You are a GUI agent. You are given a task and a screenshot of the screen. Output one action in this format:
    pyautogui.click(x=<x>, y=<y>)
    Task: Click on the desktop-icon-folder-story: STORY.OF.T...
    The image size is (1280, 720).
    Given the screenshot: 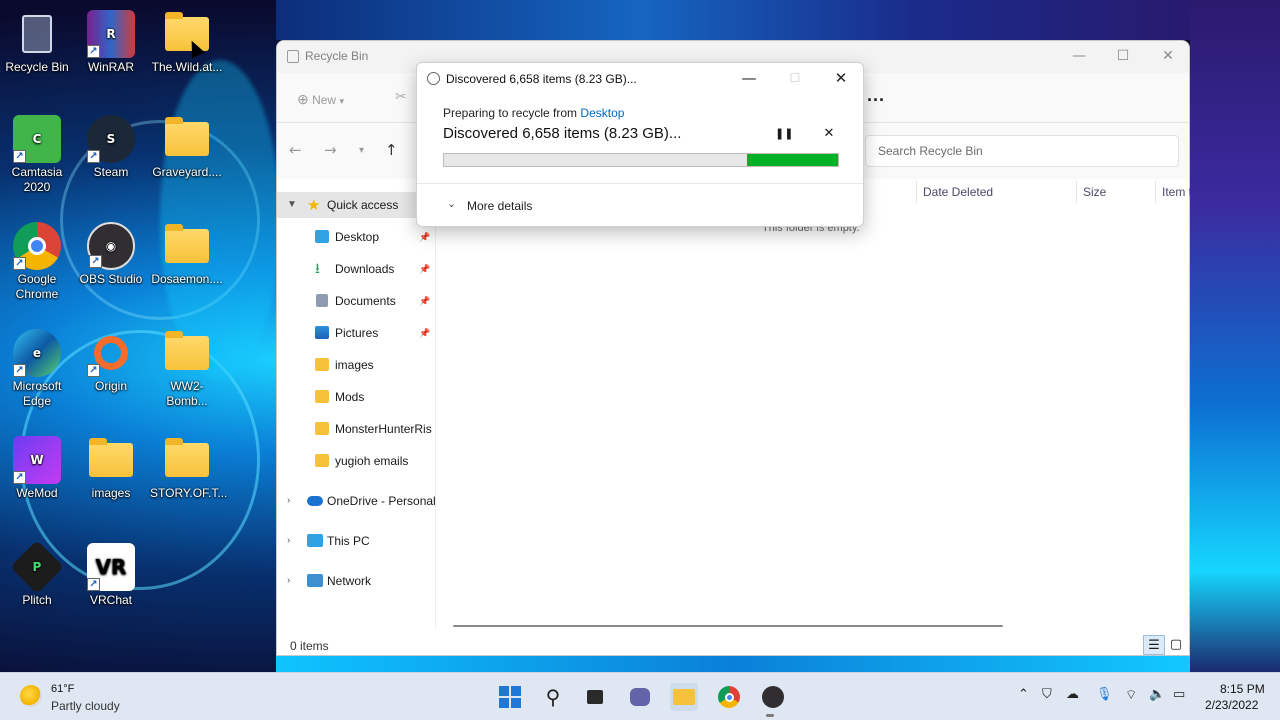 What is the action you would take?
    pyautogui.click(x=188, y=486)
    